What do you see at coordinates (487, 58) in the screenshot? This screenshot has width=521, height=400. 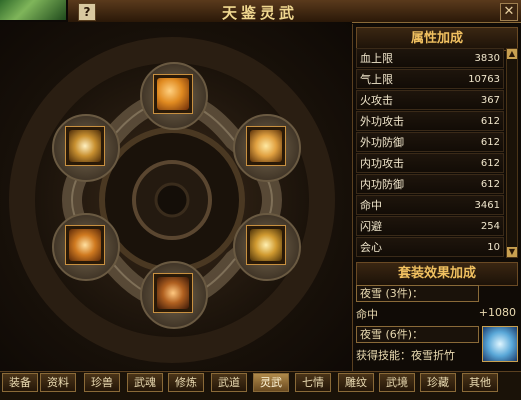 I see `attribute-value: 3830` at bounding box center [487, 58].